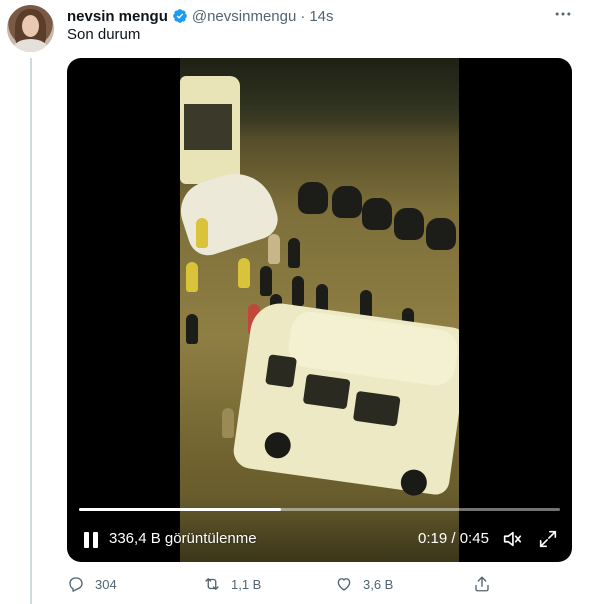  What do you see at coordinates (91, 540) in the screenshot?
I see `pause-button` at bounding box center [91, 540].